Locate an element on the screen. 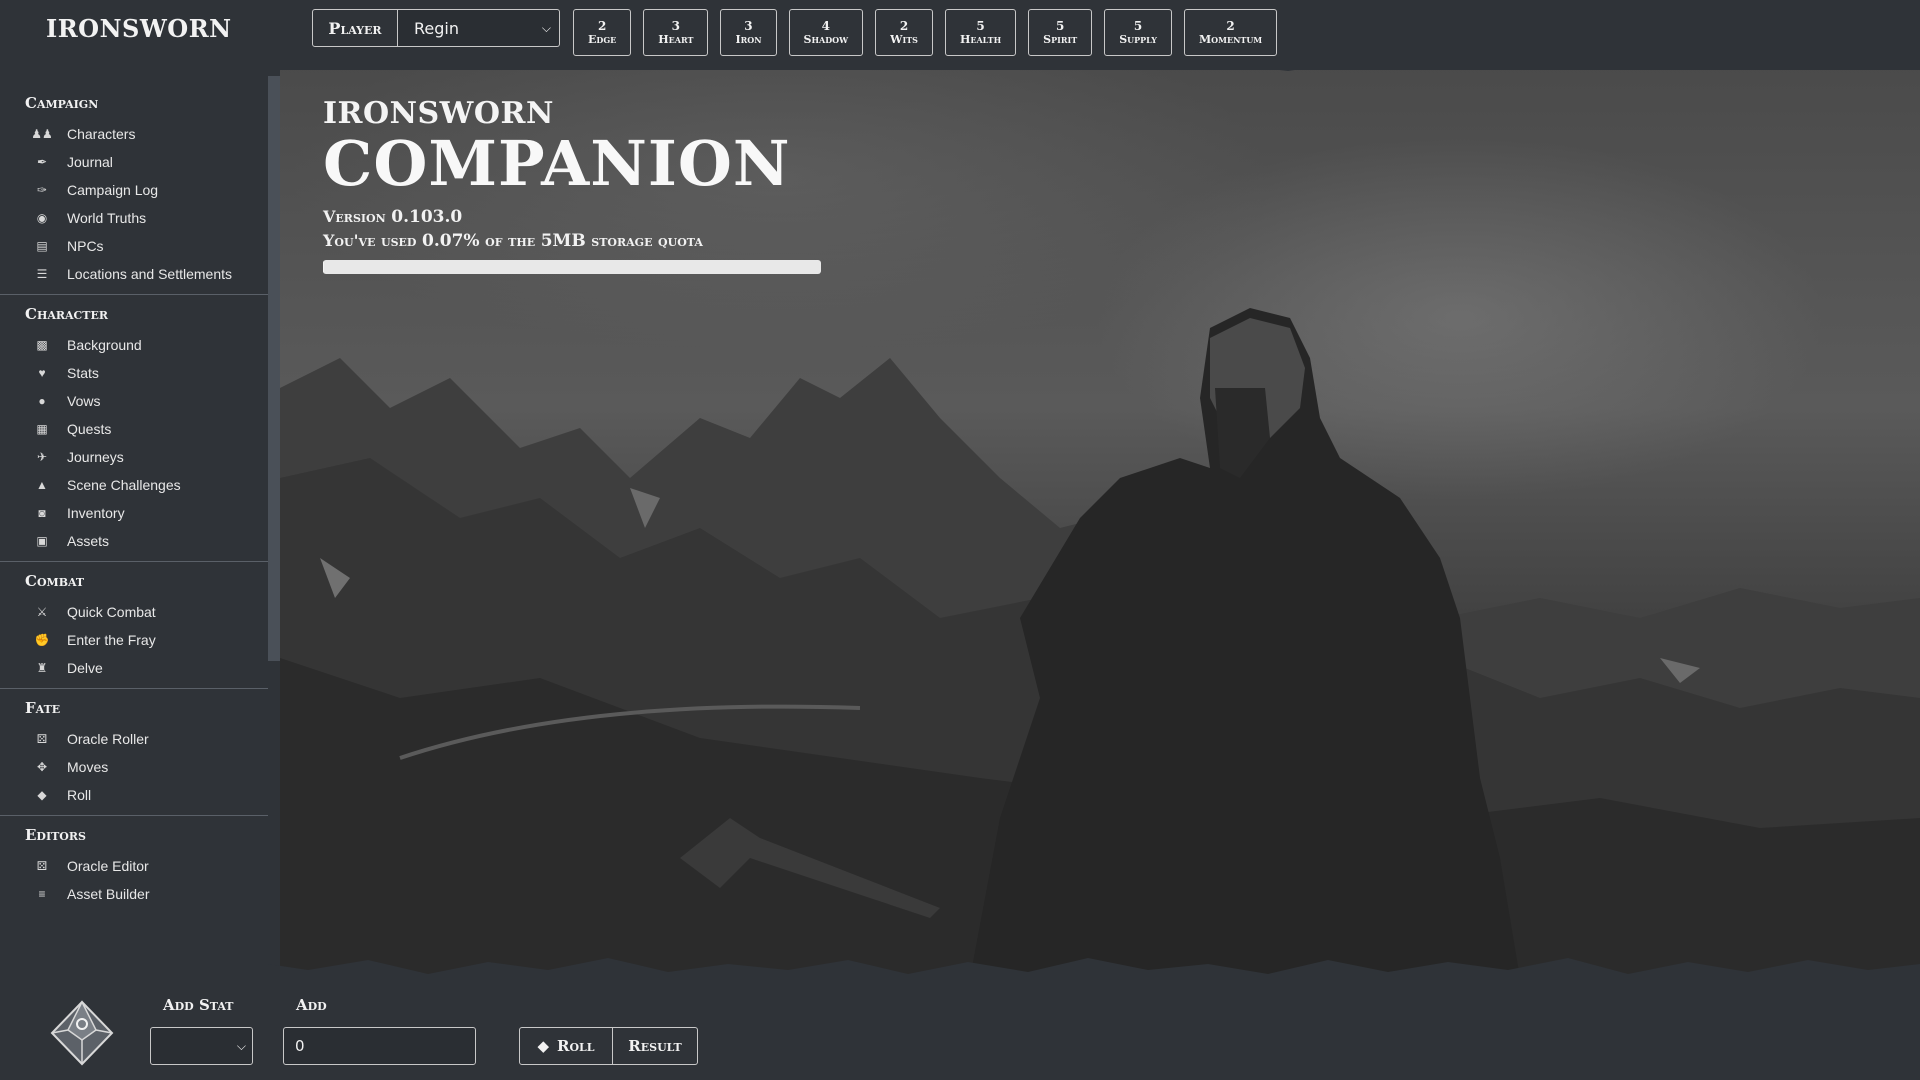 This screenshot has height=1080, width=1920. sidebar-section-title: Fate is located at coordinates (43, 708).